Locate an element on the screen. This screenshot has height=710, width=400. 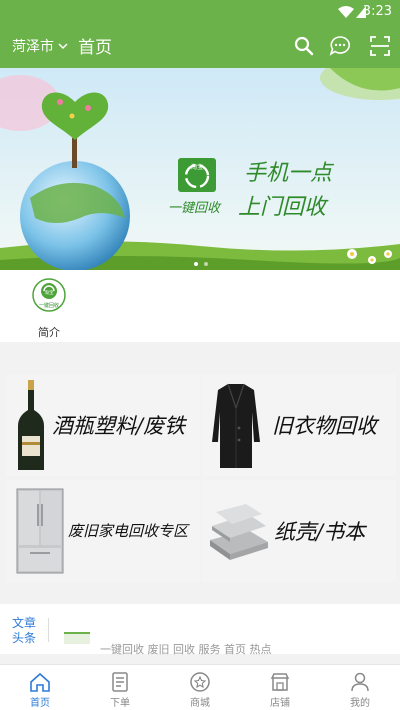
search-icon is located at coordinates (304, 46).